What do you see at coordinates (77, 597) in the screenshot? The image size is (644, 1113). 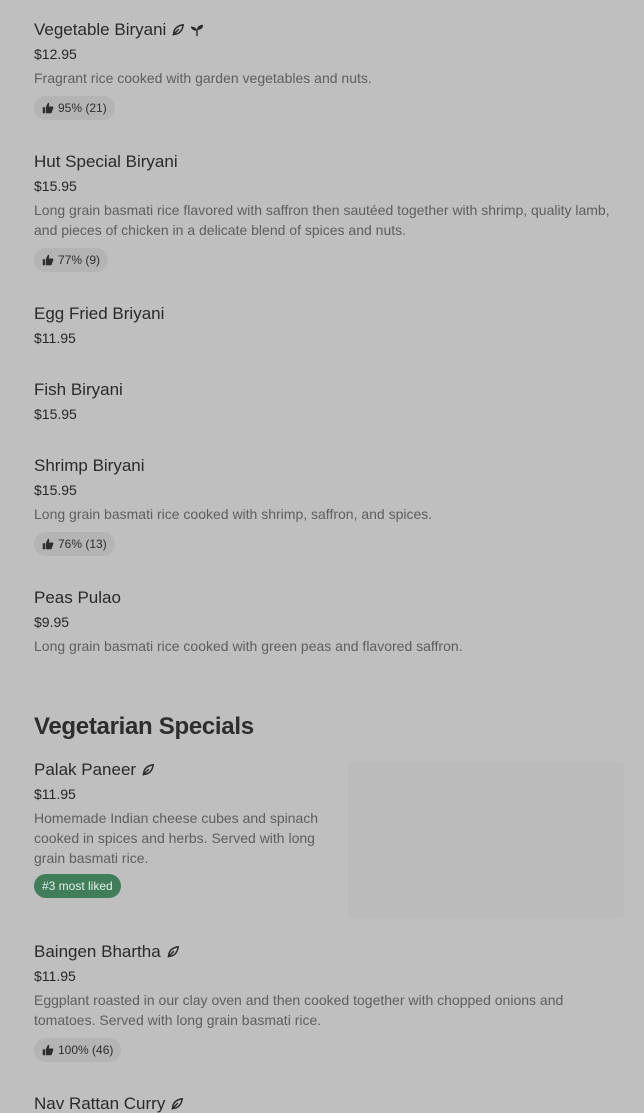 I see `item-name: Peas Pulao` at bounding box center [77, 597].